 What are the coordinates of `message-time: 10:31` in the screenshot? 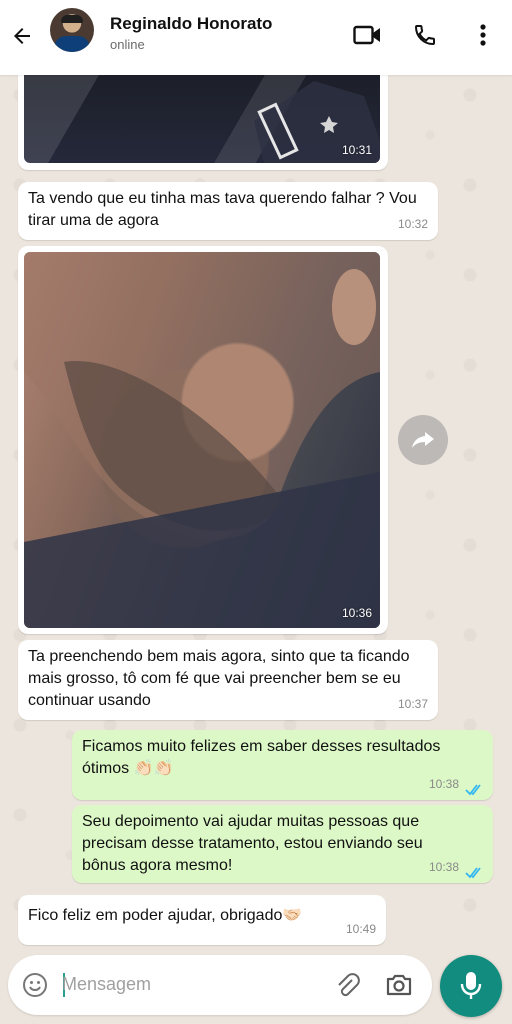 It's located at (356, 150).